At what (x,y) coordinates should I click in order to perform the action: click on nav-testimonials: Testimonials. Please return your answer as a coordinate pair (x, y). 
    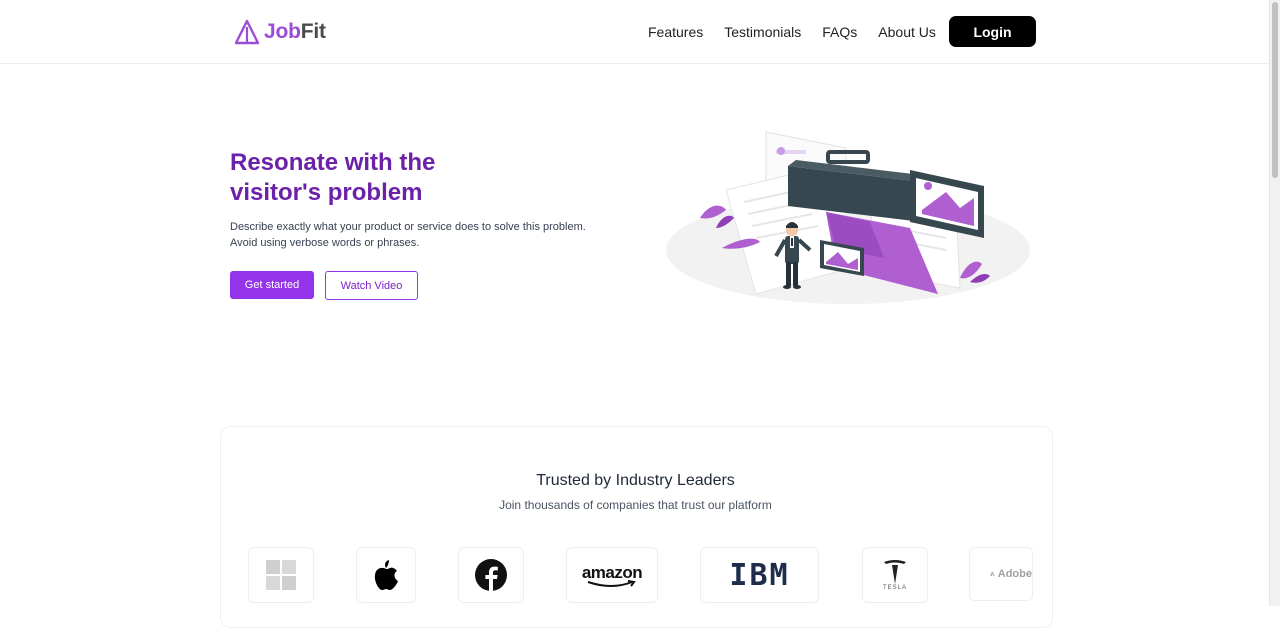
    Looking at the image, I should click on (762, 32).